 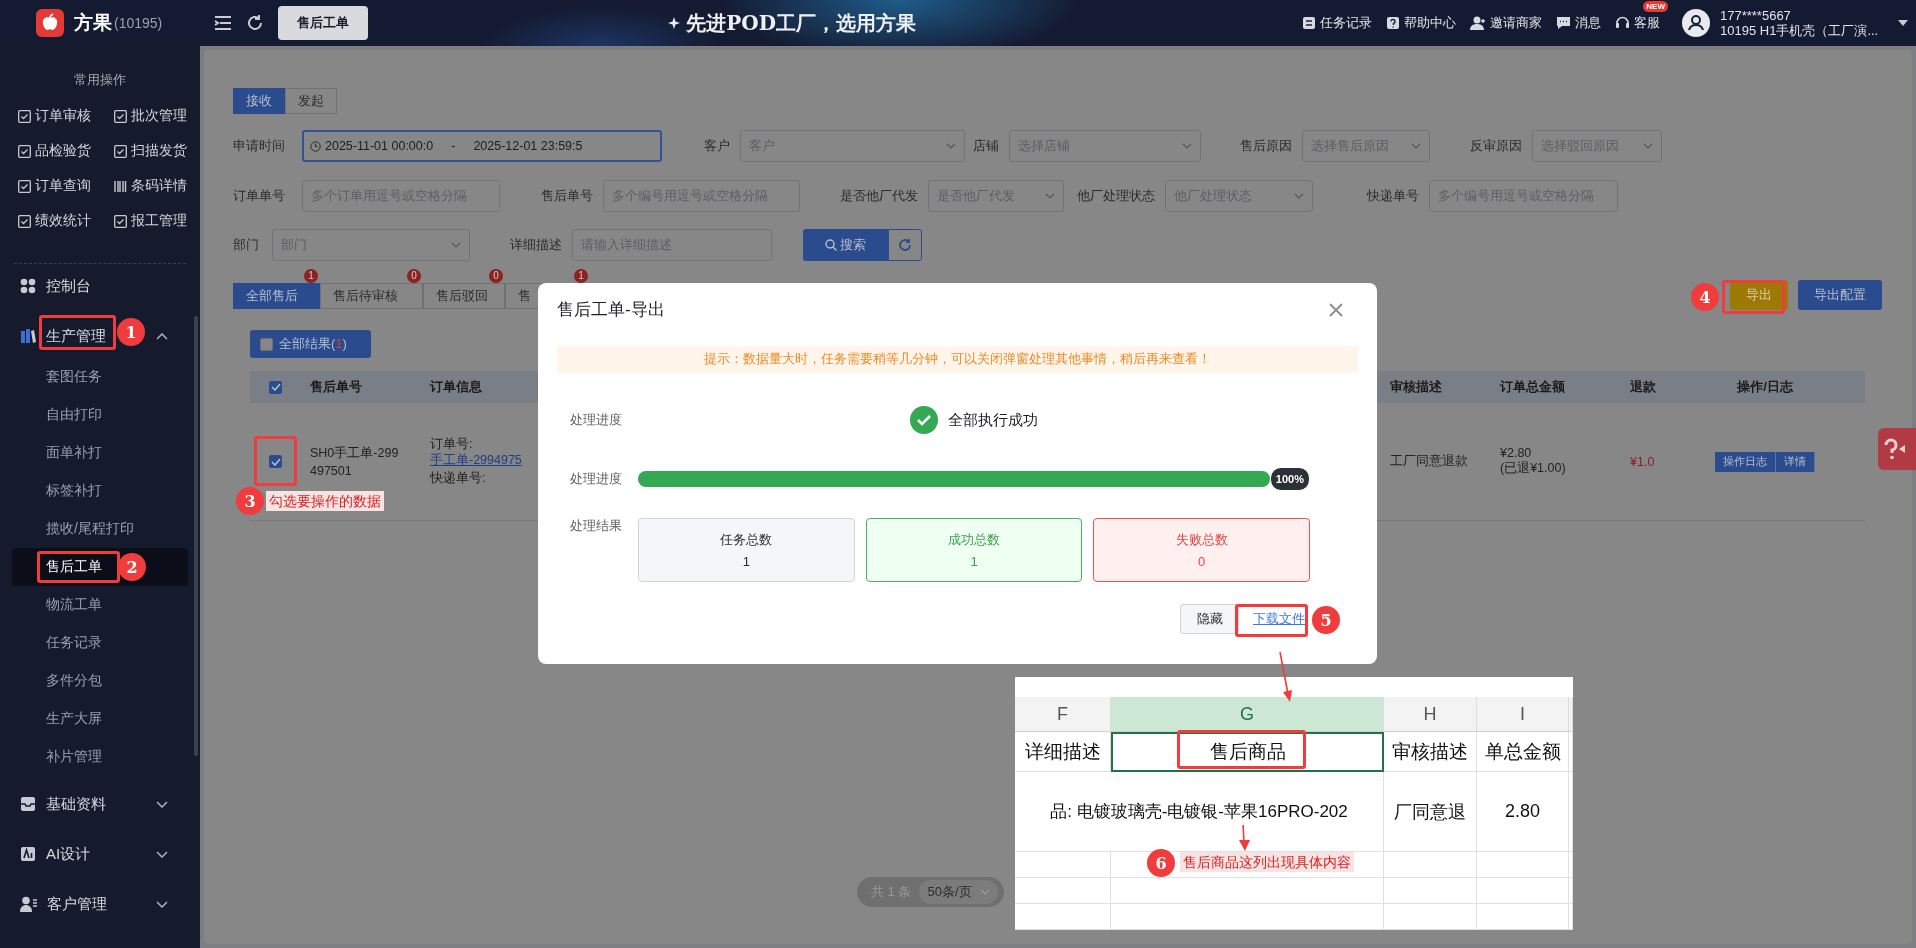 What do you see at coordinates (371, 296) in the screenshot?
I see `status-tab: 售后待审核` at bounding box center [371, 296].